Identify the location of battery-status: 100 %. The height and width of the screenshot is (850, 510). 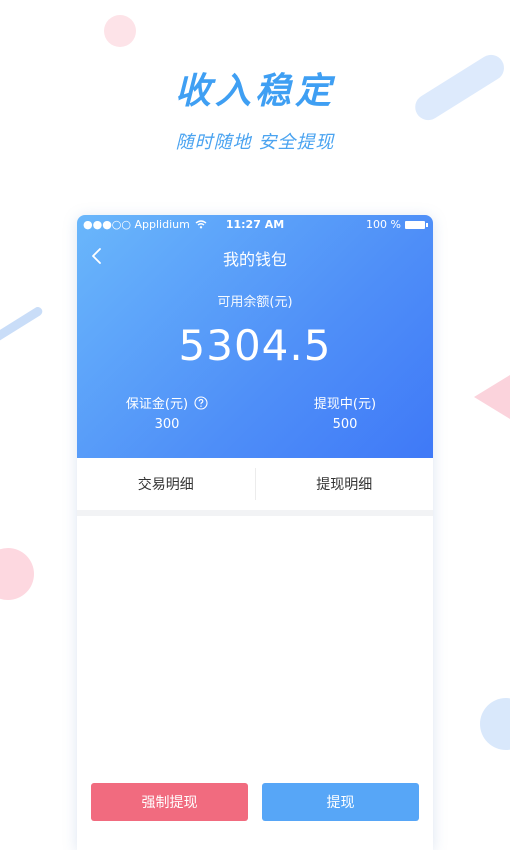
(397, 224).